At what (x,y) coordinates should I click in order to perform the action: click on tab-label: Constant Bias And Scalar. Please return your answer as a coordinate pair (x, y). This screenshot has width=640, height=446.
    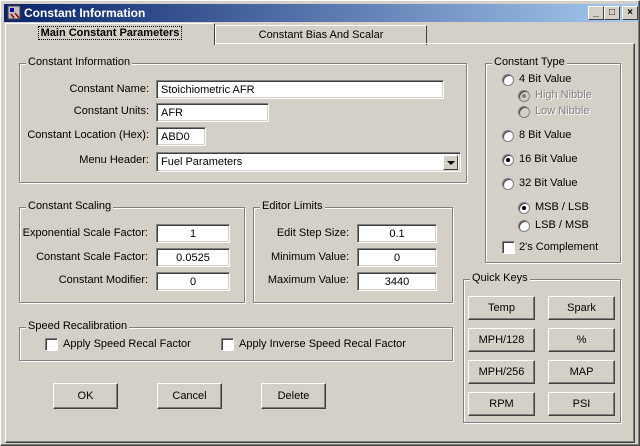
    Looking at the image, I should click on (321, 35).